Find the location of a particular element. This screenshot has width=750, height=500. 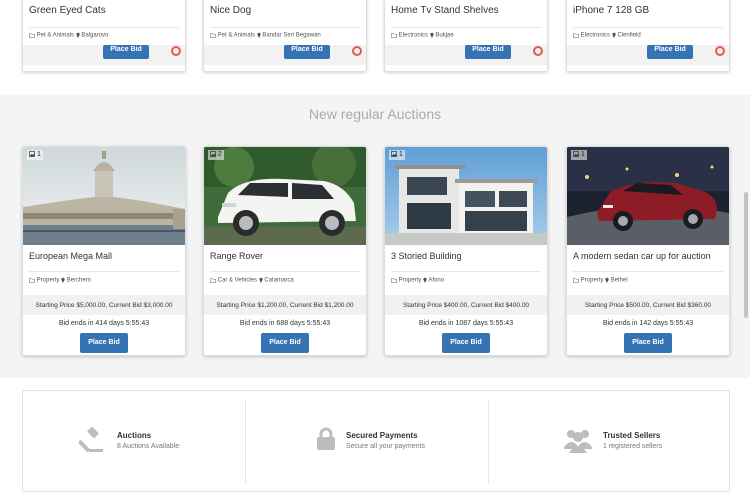

bid-countdown: Bid ends in 1087 days 5:55:43 is located at coordinates (466, 323).